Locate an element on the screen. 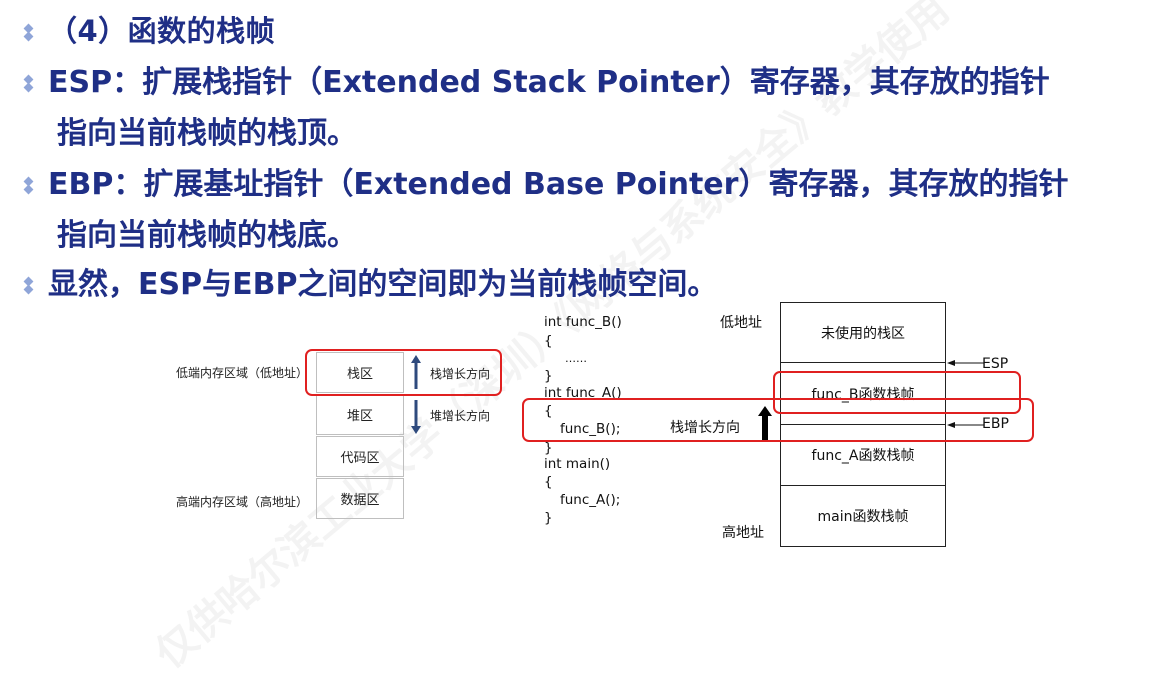  low-memory-label: 低端内存区域（低地址） is located at coordinates (242, 373).